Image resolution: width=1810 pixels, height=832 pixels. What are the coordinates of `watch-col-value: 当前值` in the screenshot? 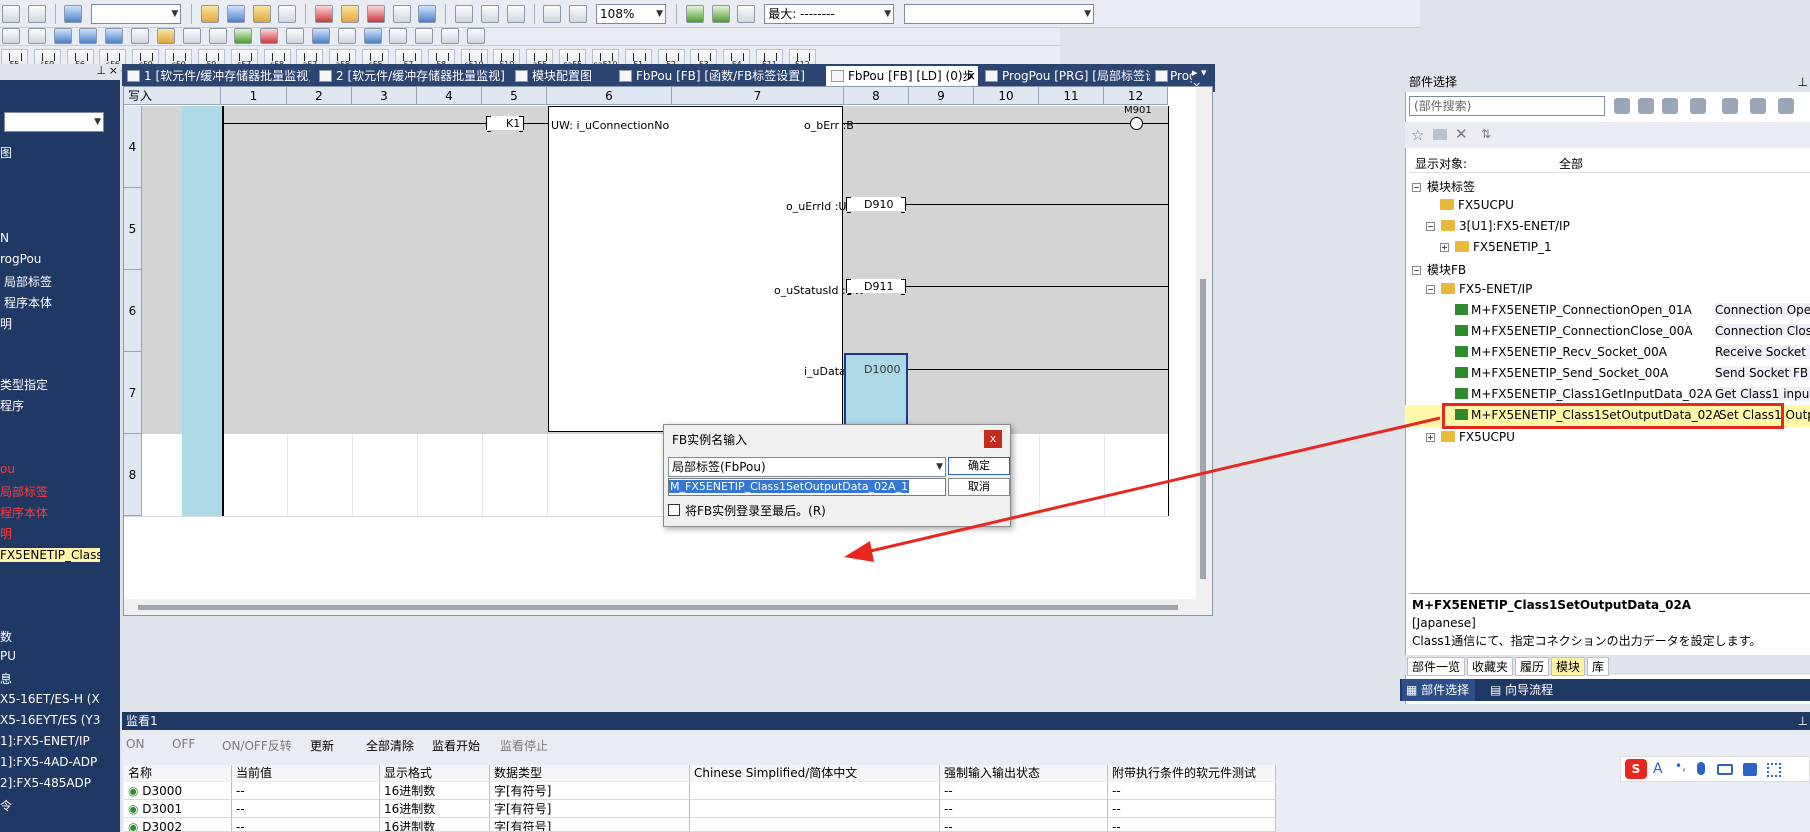 It's located at (306, 773).